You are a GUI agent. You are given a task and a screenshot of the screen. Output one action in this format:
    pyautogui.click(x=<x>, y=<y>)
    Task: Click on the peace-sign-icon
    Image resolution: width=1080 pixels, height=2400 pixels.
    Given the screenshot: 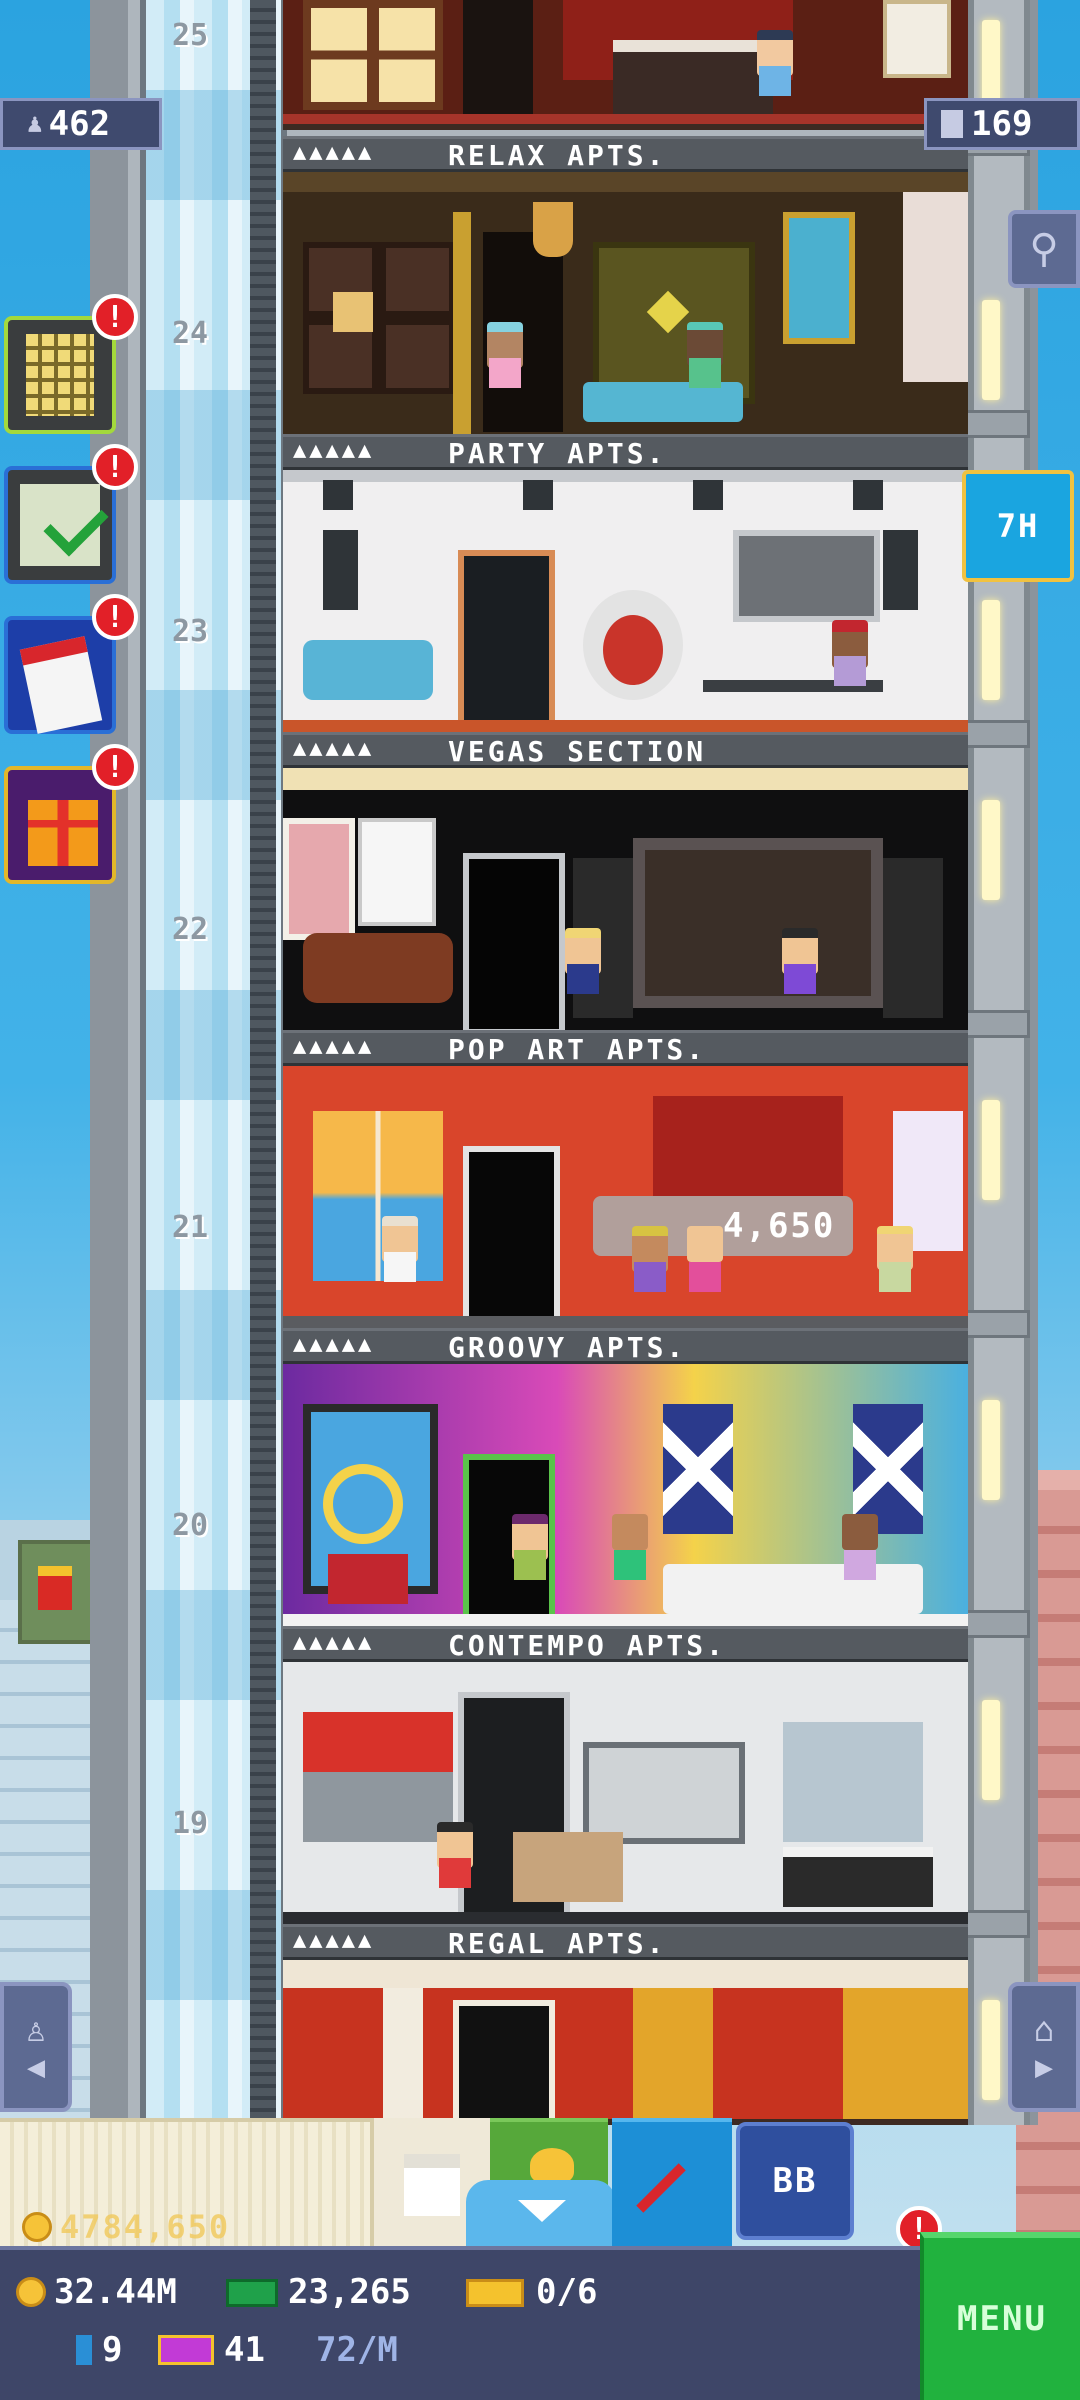 What is the action you would take?
    pyautogui.click(x=363, y=1504)
    